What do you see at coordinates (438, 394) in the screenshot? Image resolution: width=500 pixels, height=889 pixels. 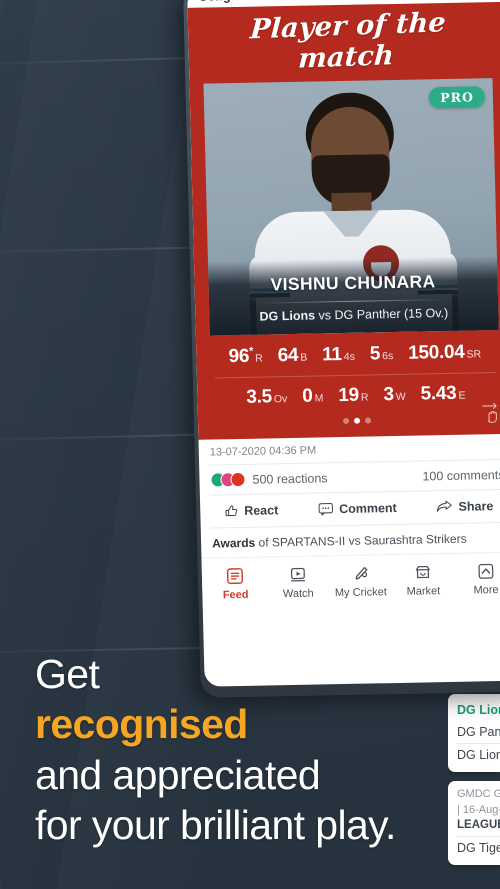 I see `stat-value: 5.43` at bounding box center [438, 394].